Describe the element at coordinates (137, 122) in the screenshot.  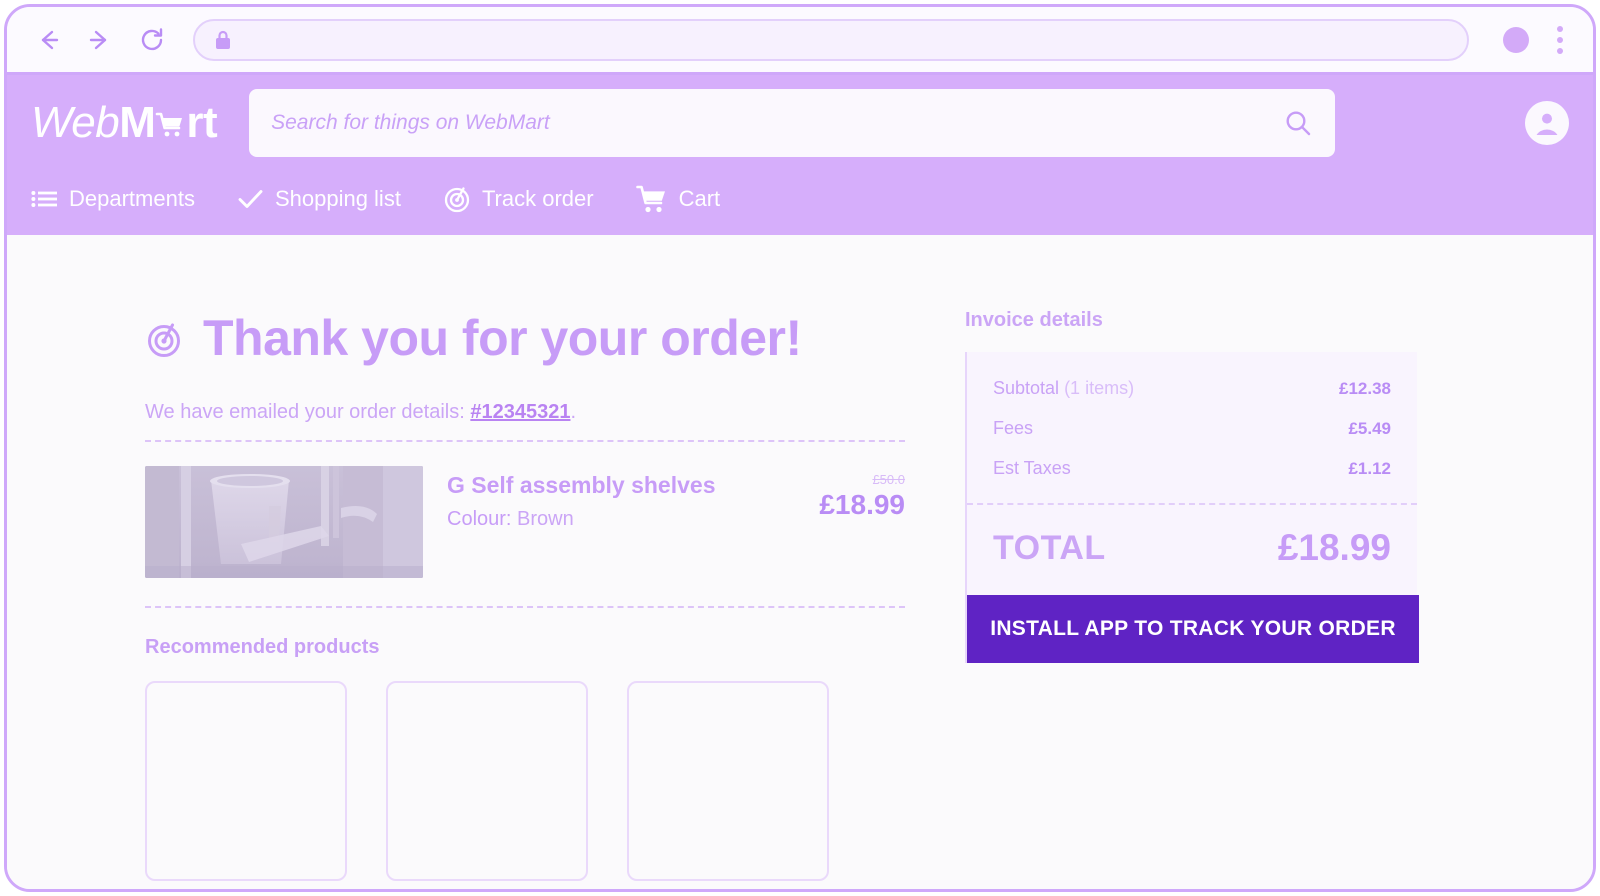
I see `logo-text-m: M` at that location.